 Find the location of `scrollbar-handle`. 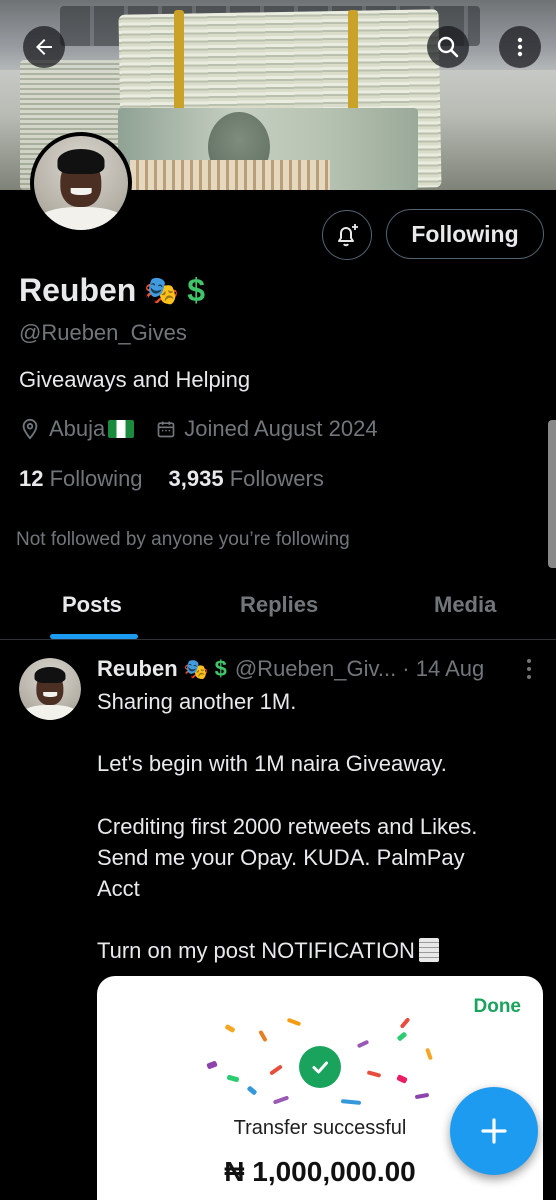

scrollbar-handle is located at coordinates (552, 494).